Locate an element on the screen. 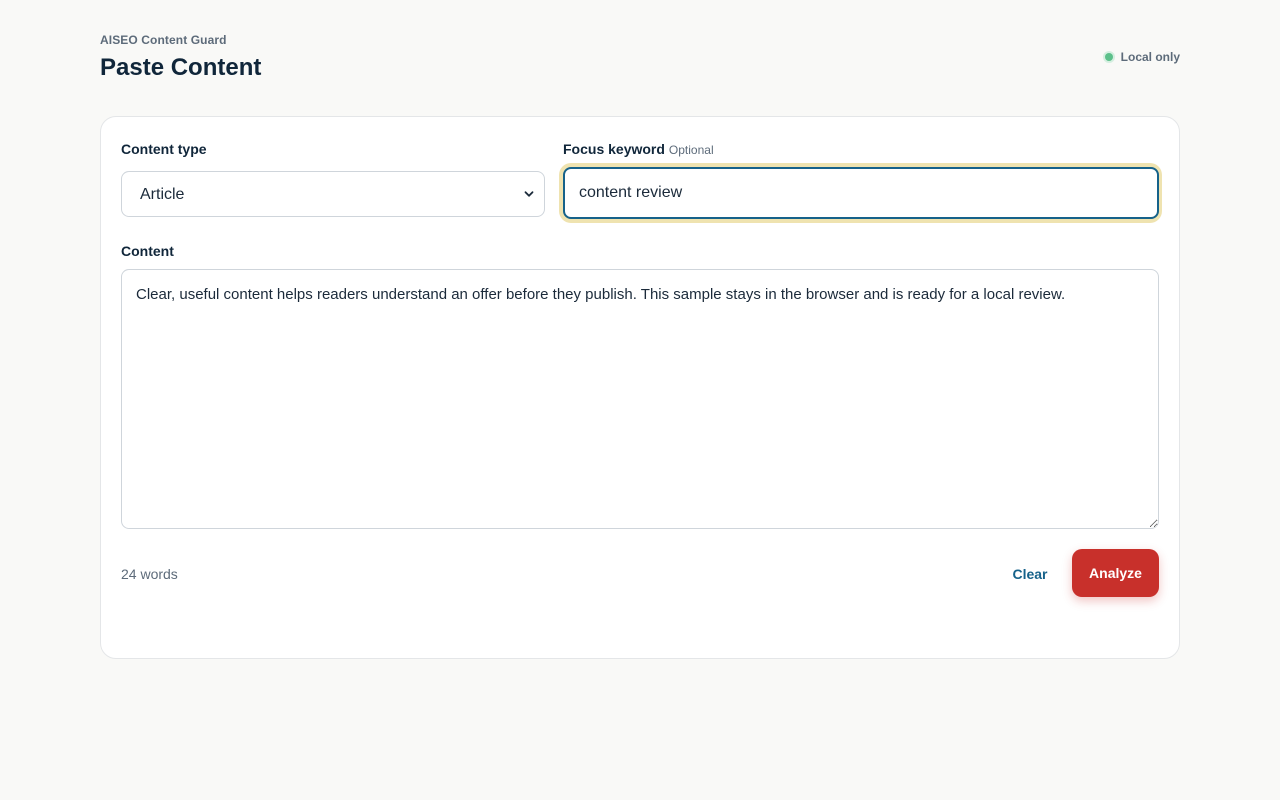 The image size is (1280, 800). content-label: Content is located at coordinates (147, 251).